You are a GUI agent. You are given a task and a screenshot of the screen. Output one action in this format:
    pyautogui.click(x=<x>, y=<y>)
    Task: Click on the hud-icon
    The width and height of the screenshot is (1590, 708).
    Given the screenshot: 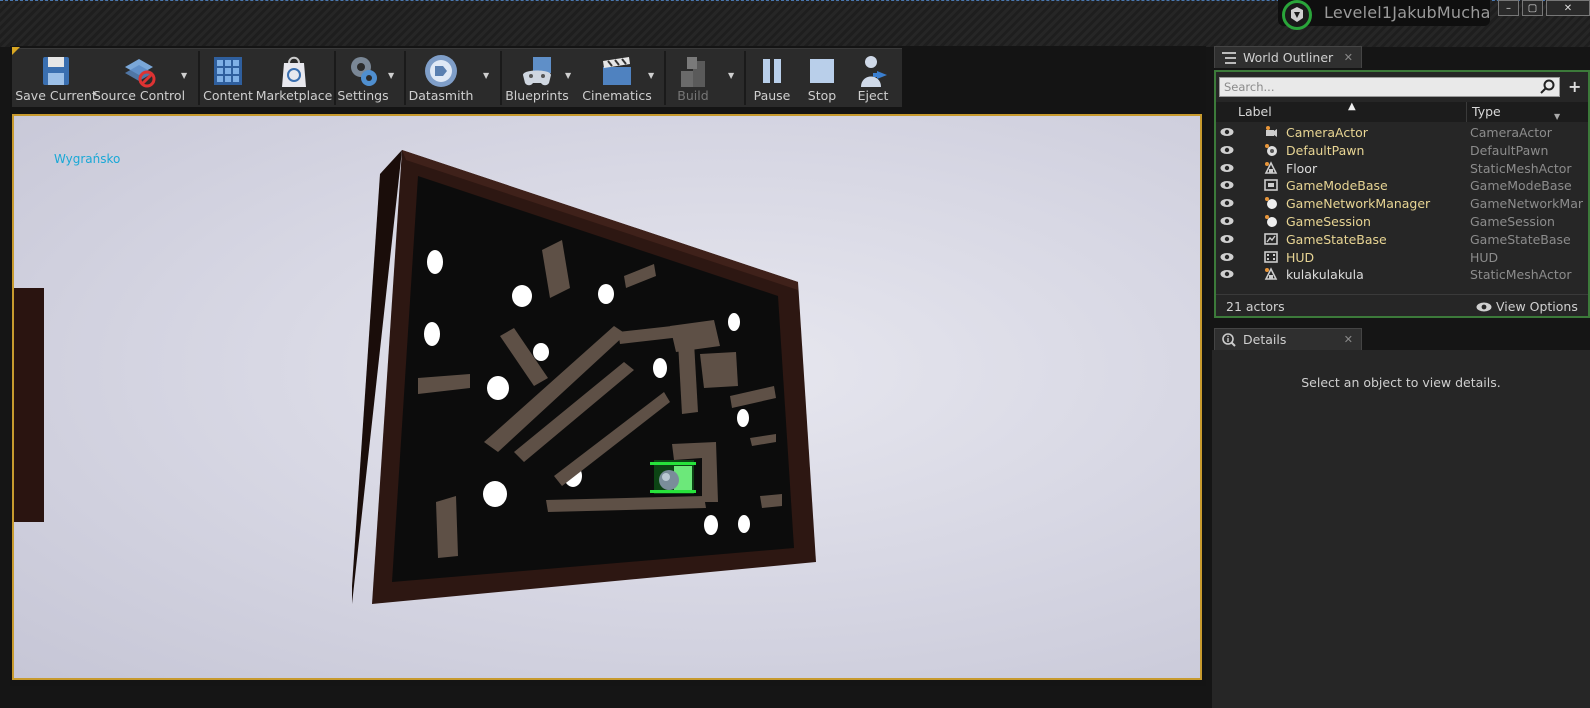 What is the action you would take?
    pyautogui.click(x=1271, y=256)
    